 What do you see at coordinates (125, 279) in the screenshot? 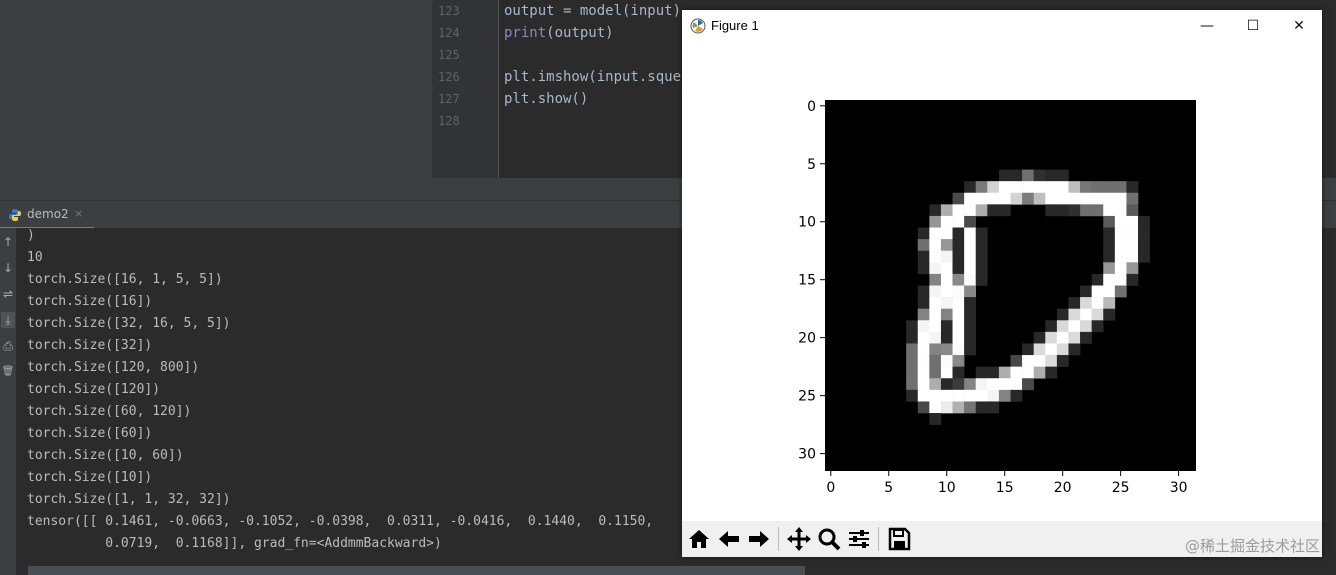
I see `console-line: torch.Size([16, 1, 5, 5])` at bounding box center [125, 279].